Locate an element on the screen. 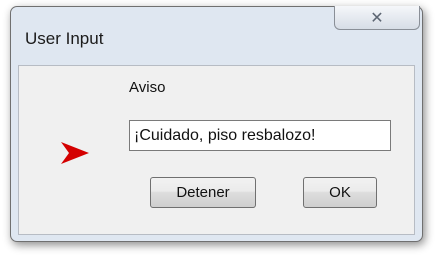 Image resolution: width=437 pixels, height=255 pixels. close-icon: ✕ is located at coordinates (377, 18).